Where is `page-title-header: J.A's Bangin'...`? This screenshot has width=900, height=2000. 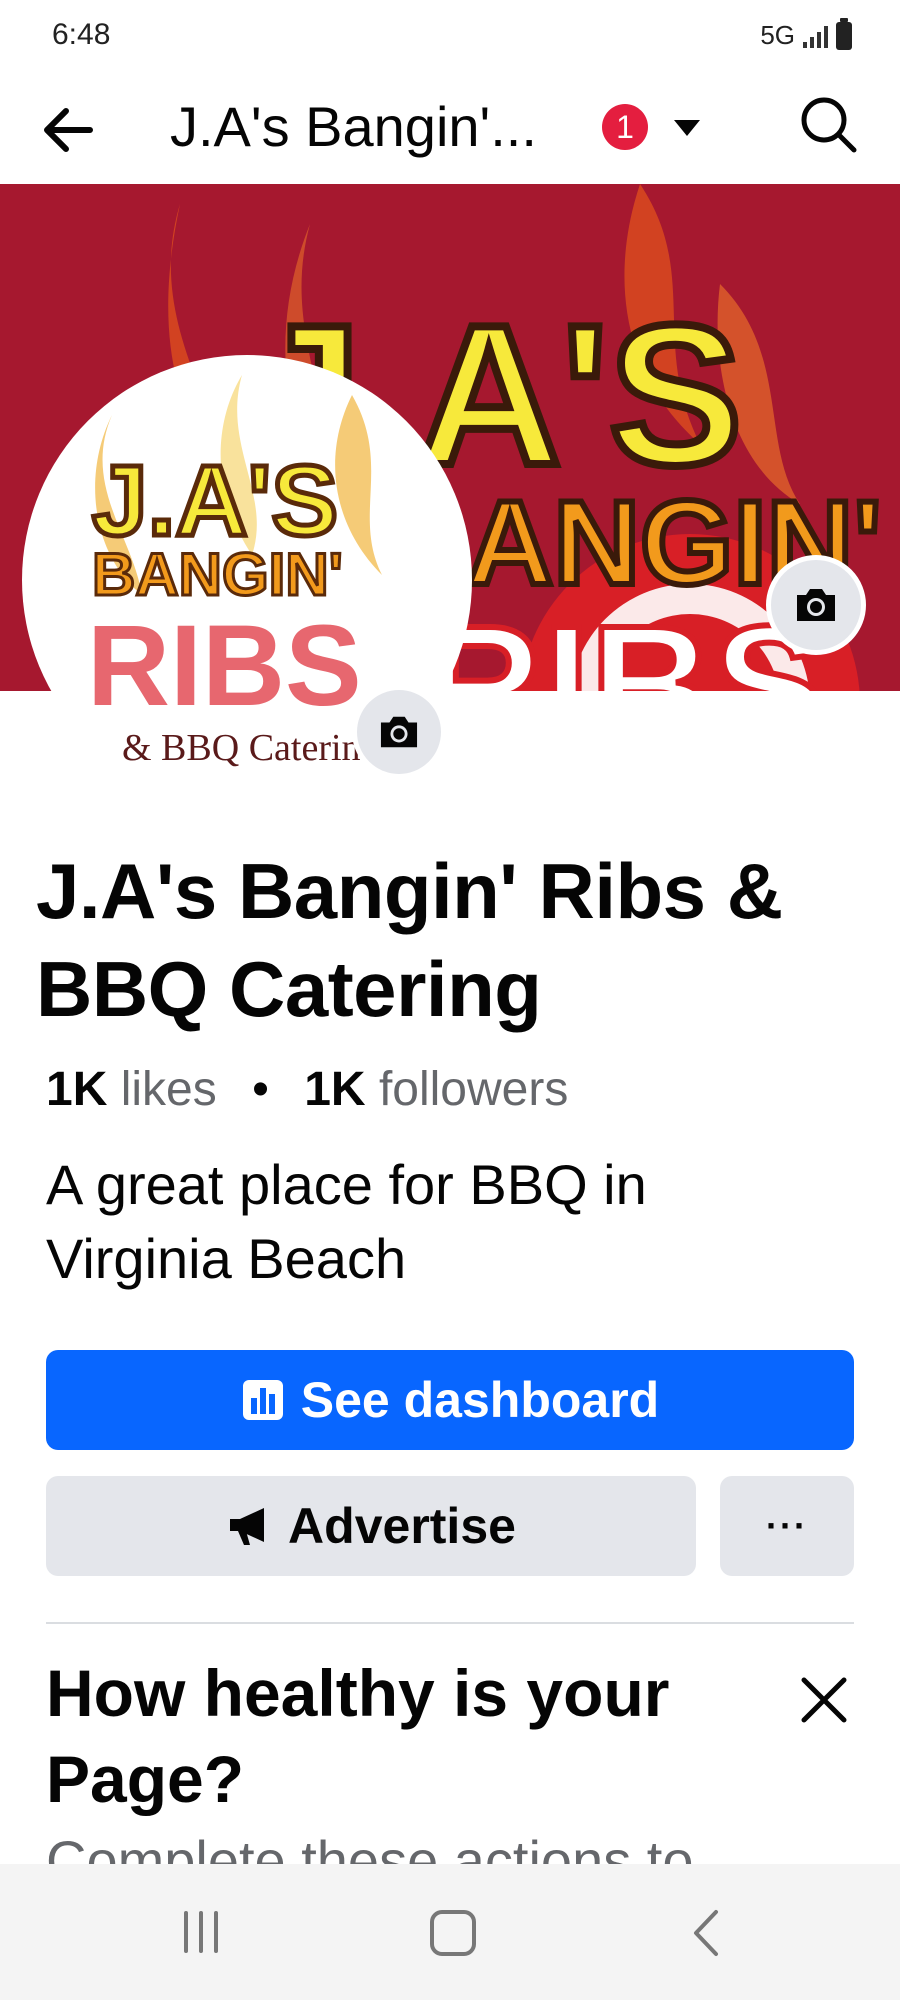
page-title-header: J.A's Bangin'... is located at coordinates (353, 126).